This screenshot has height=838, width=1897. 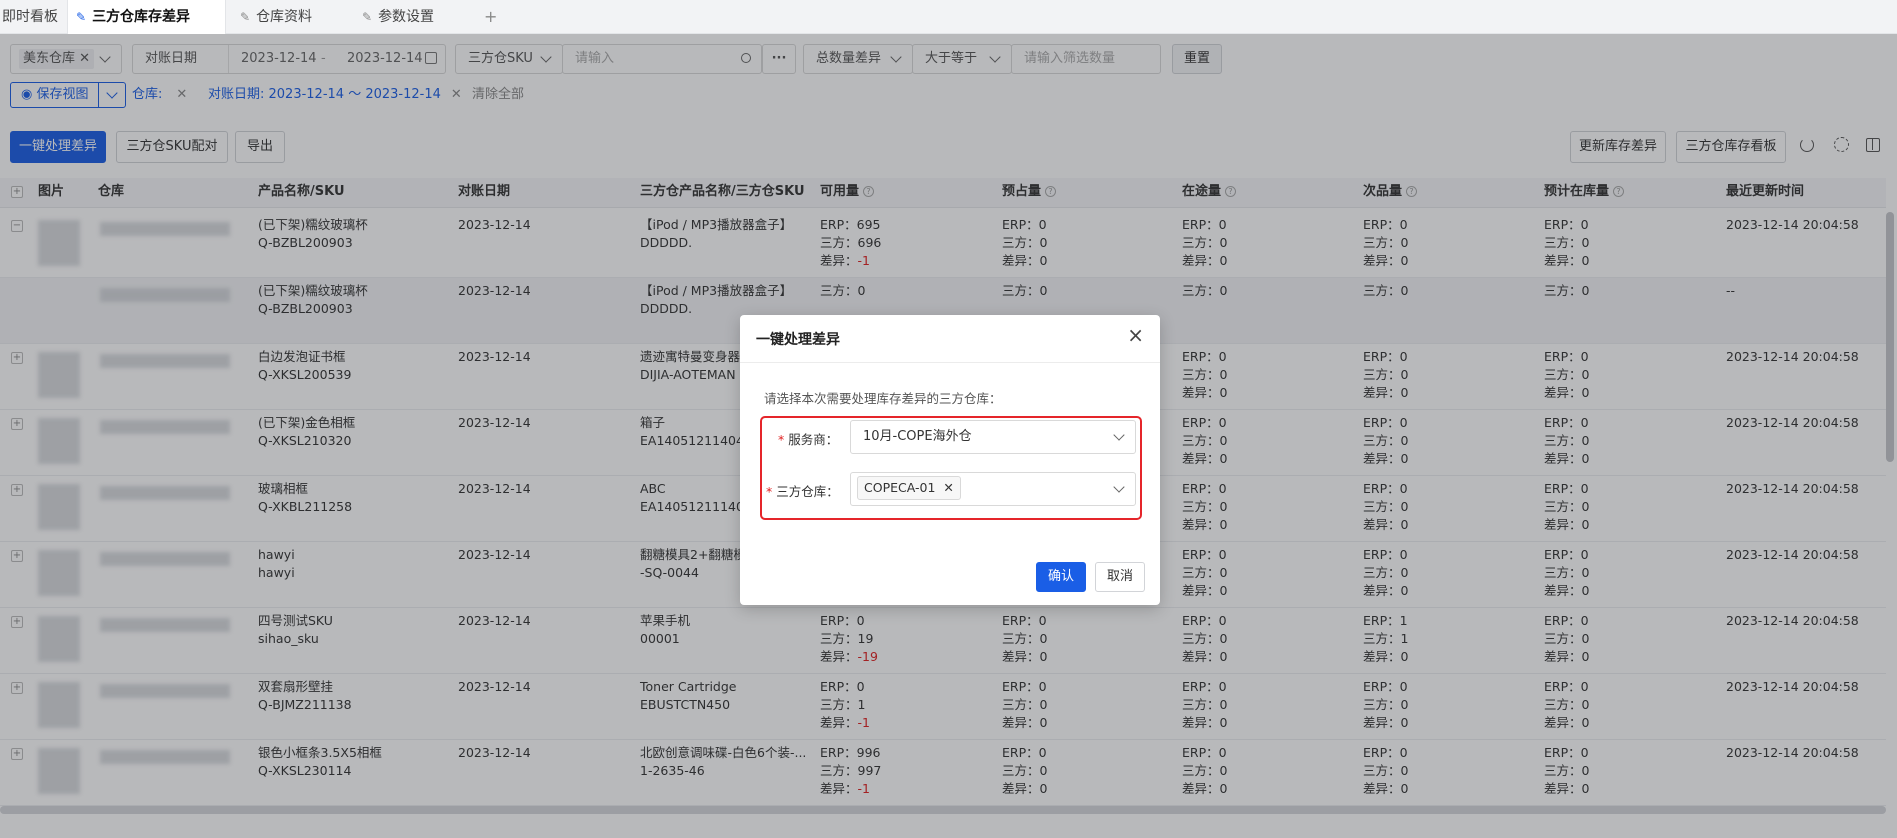 I want to click on tab-settings: ✎ 参数设置, so click(x=409, y=17).